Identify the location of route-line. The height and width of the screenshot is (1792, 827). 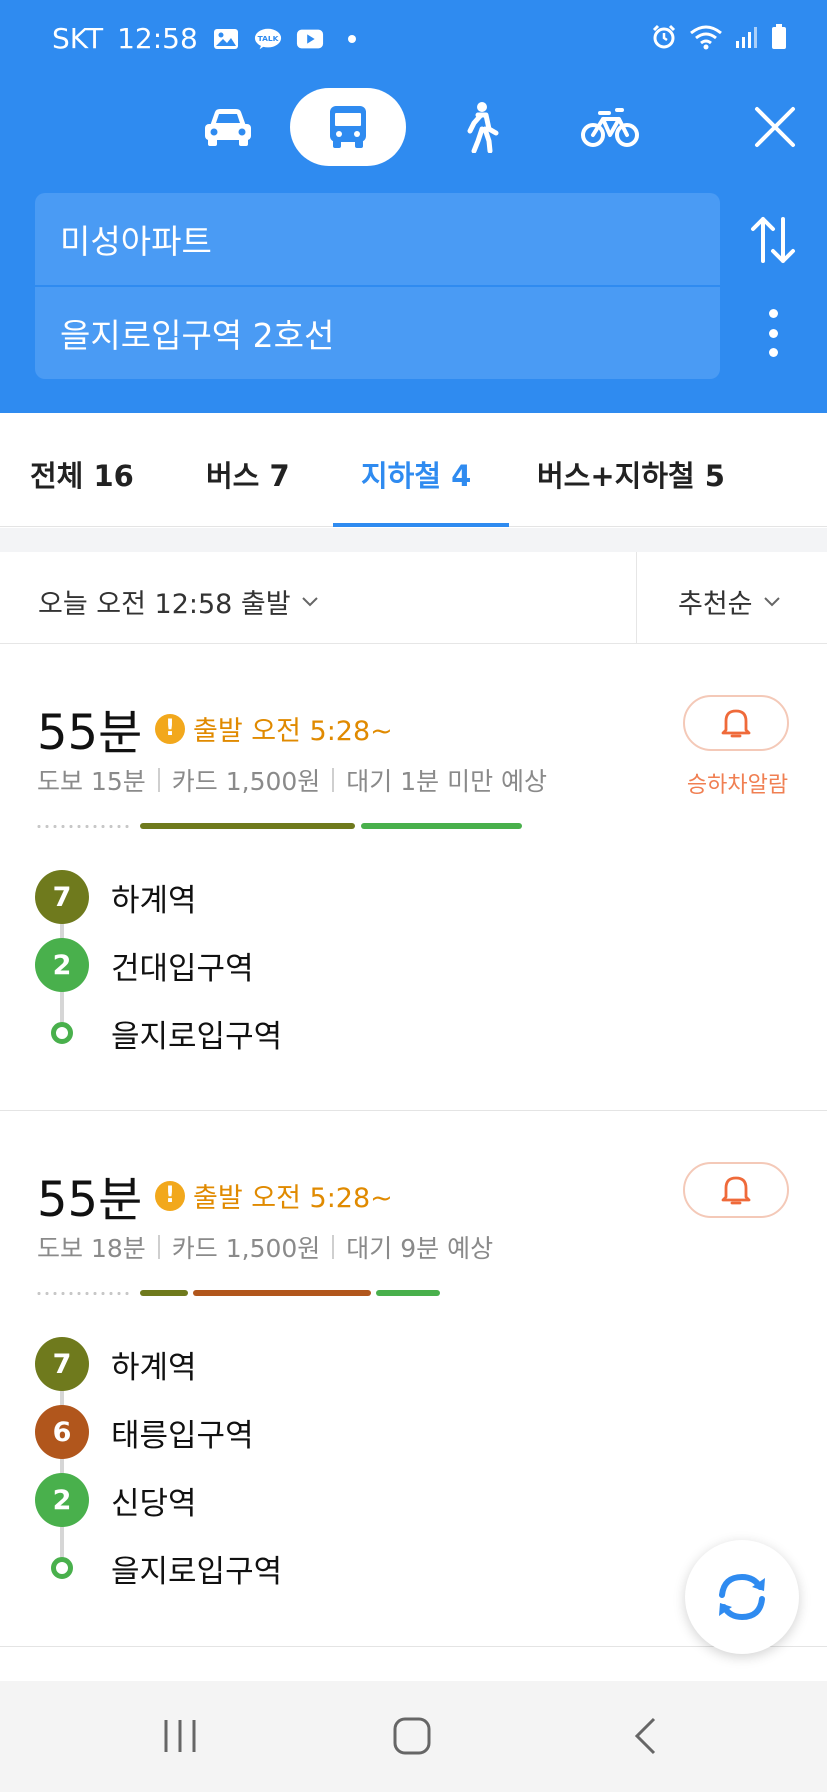
(62, 1466).